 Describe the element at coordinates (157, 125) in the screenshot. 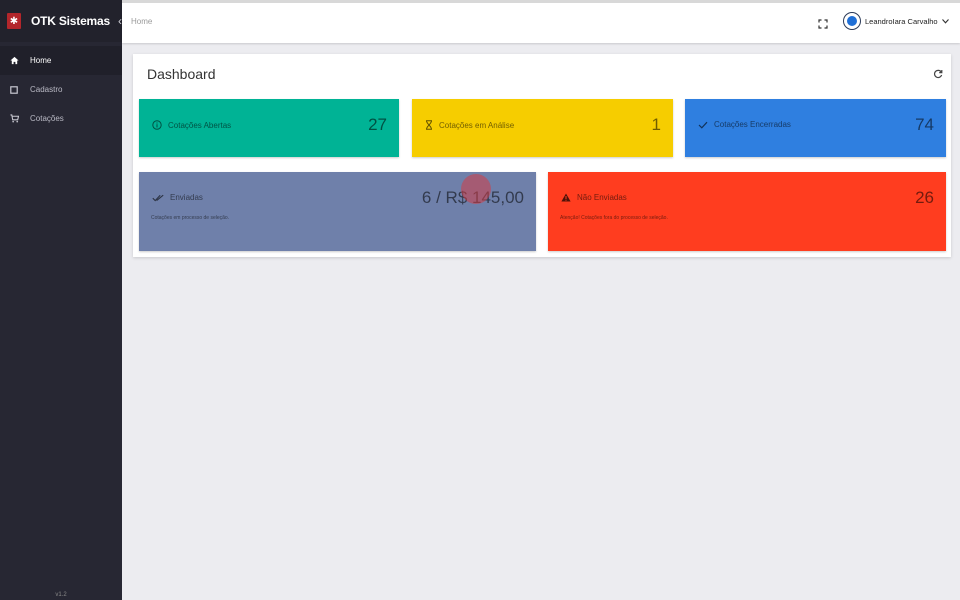

I see `info-icon` at that location.